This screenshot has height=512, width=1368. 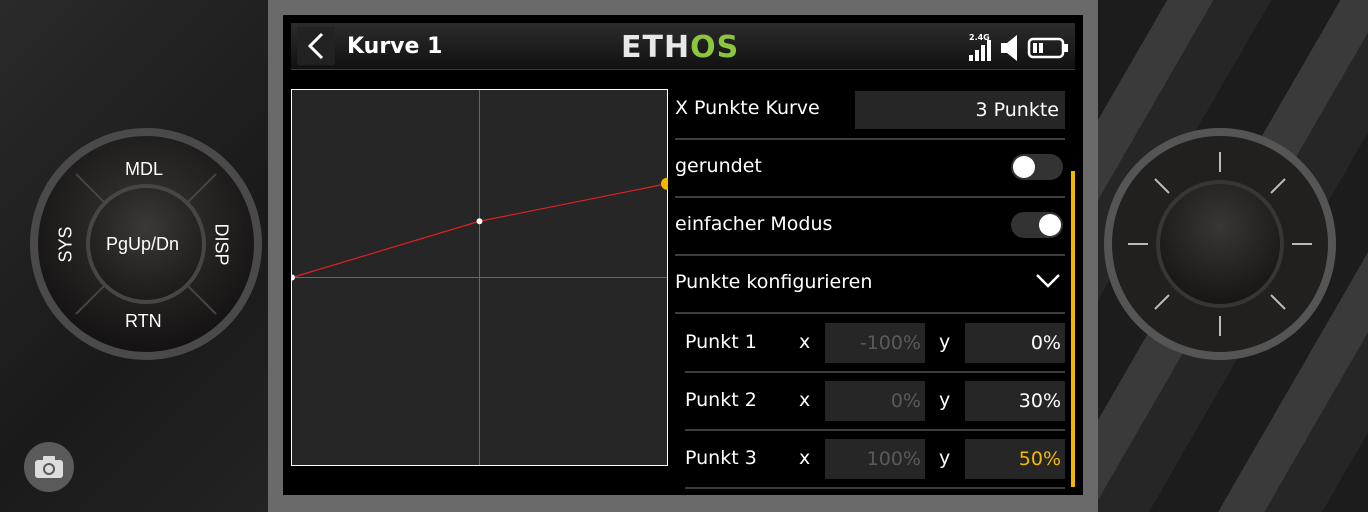 I want to click on point-row: Punkt 2 x 0% y 30%, so click(x=875, y=402).